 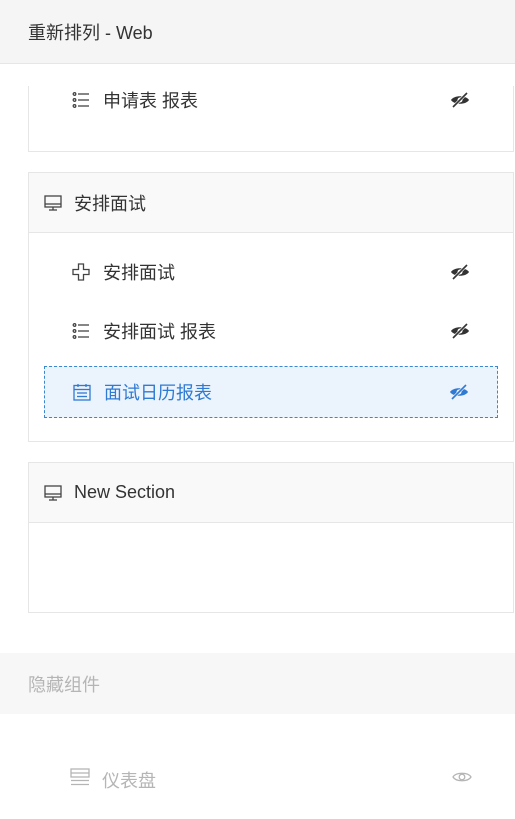 I want to click on eye-icon, so click(x=462, y=777).